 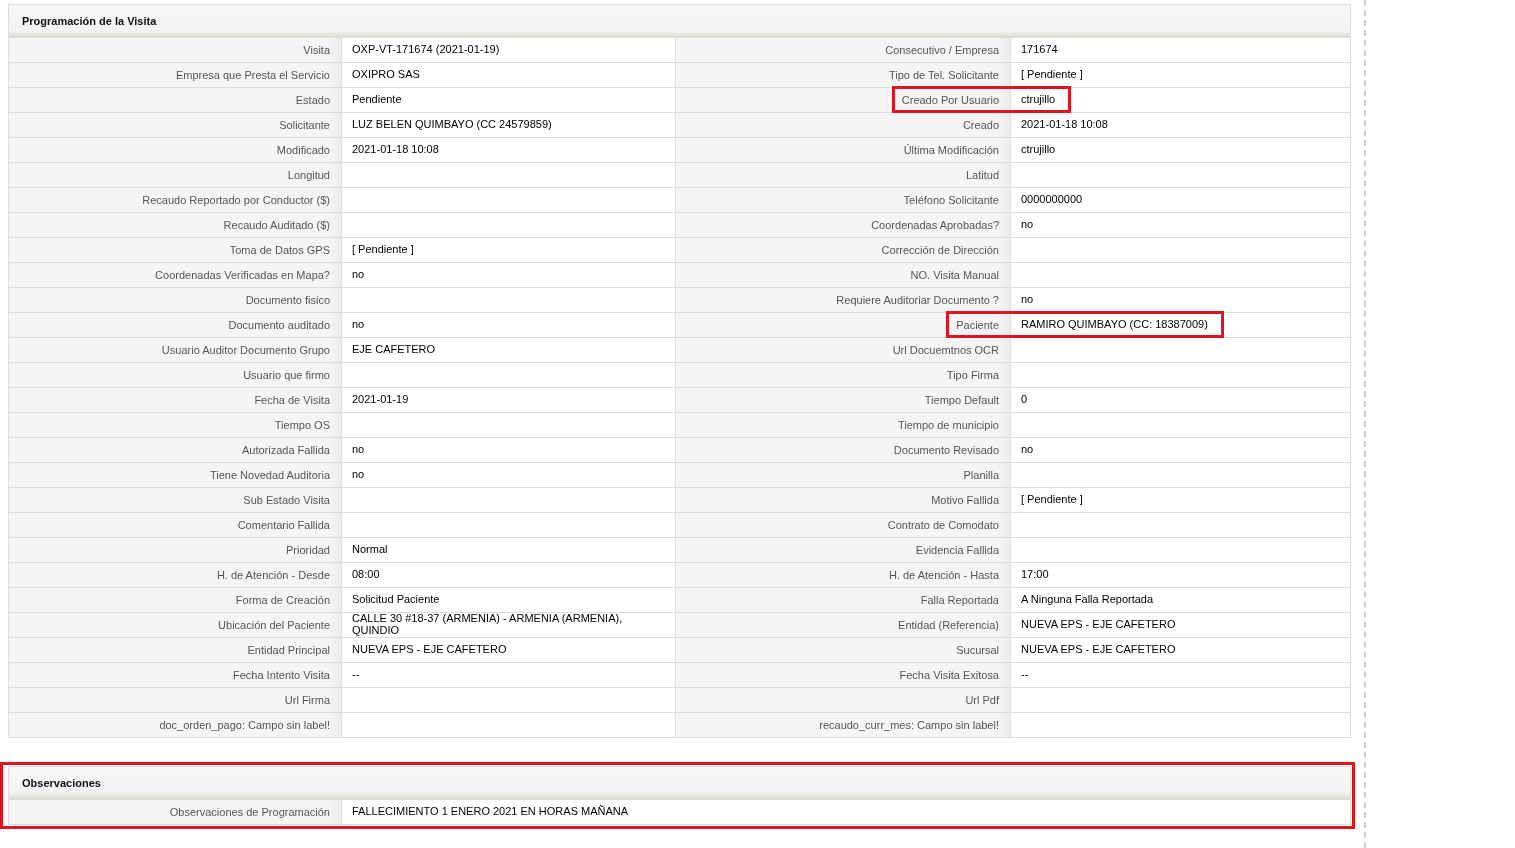 I want to click on value-cell: OXP-VT-171674 (2021-01-19), so click(x=509, y=50).